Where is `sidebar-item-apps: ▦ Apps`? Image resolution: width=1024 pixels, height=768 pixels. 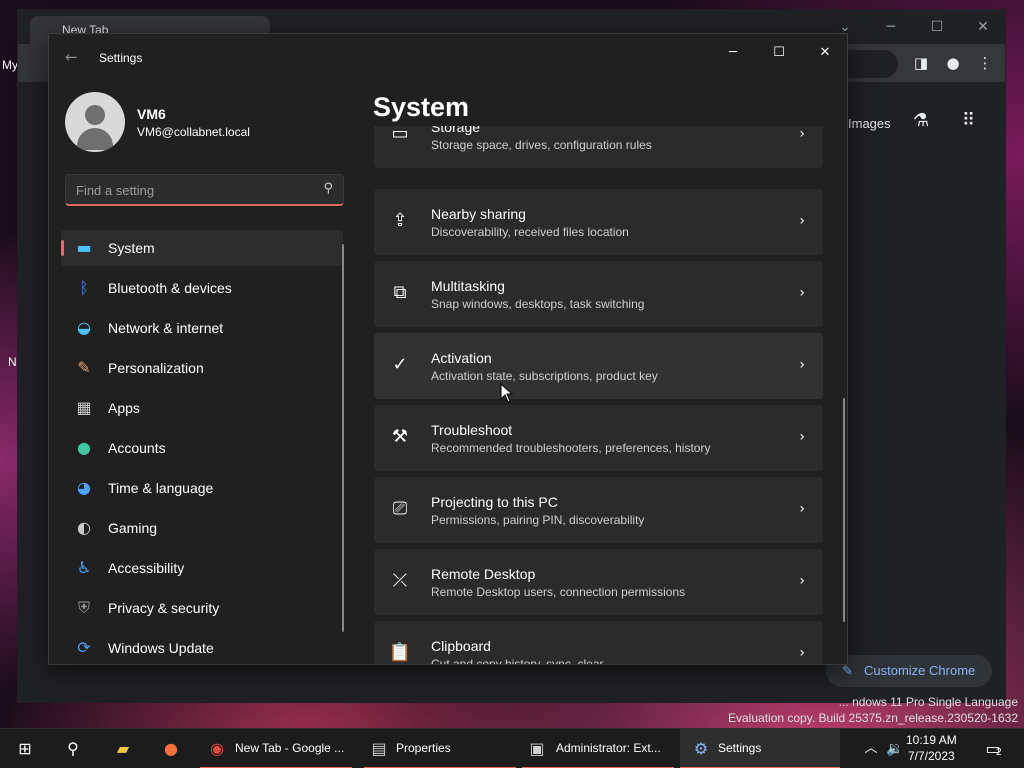 sidebar-item-apps: ▦ Apps is located at coordinates (202, 408).